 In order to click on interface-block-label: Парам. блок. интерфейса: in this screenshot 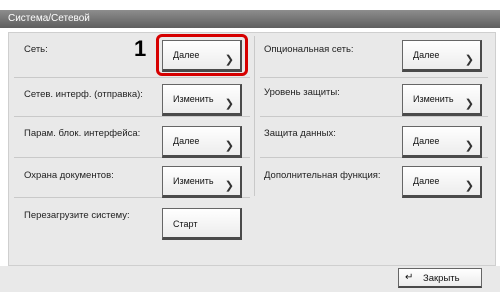, I will do `click(82, 133)`.